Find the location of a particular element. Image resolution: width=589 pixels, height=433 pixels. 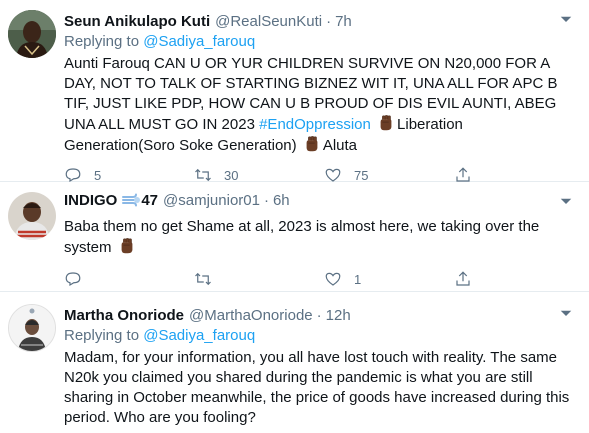

tweet-actions: 1 is located at coordinates (320, 279).